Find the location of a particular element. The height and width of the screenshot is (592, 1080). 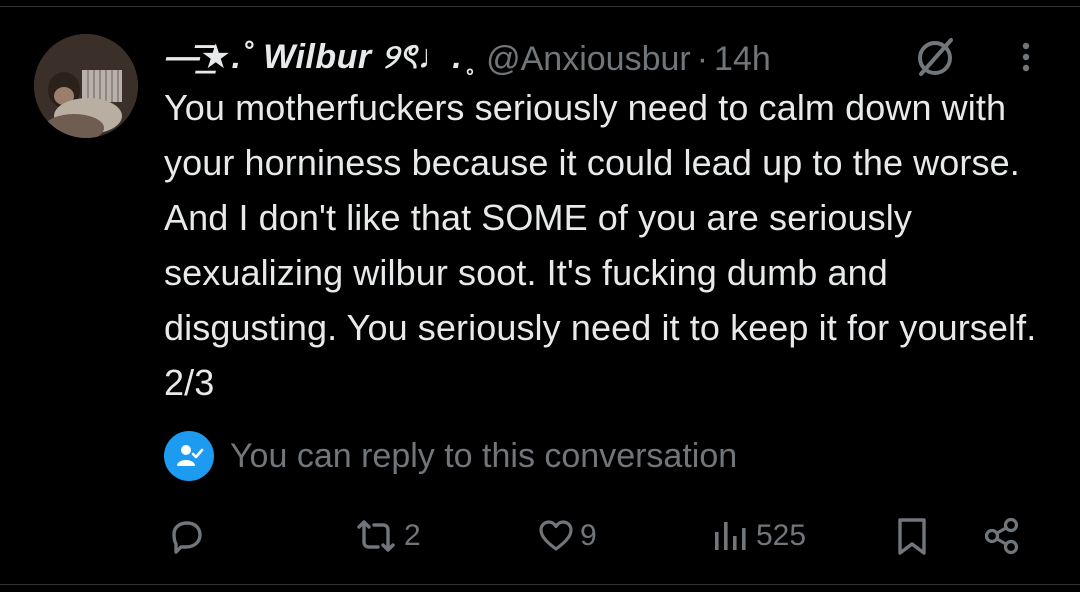

top-divider is located at coordinates (540, 6).